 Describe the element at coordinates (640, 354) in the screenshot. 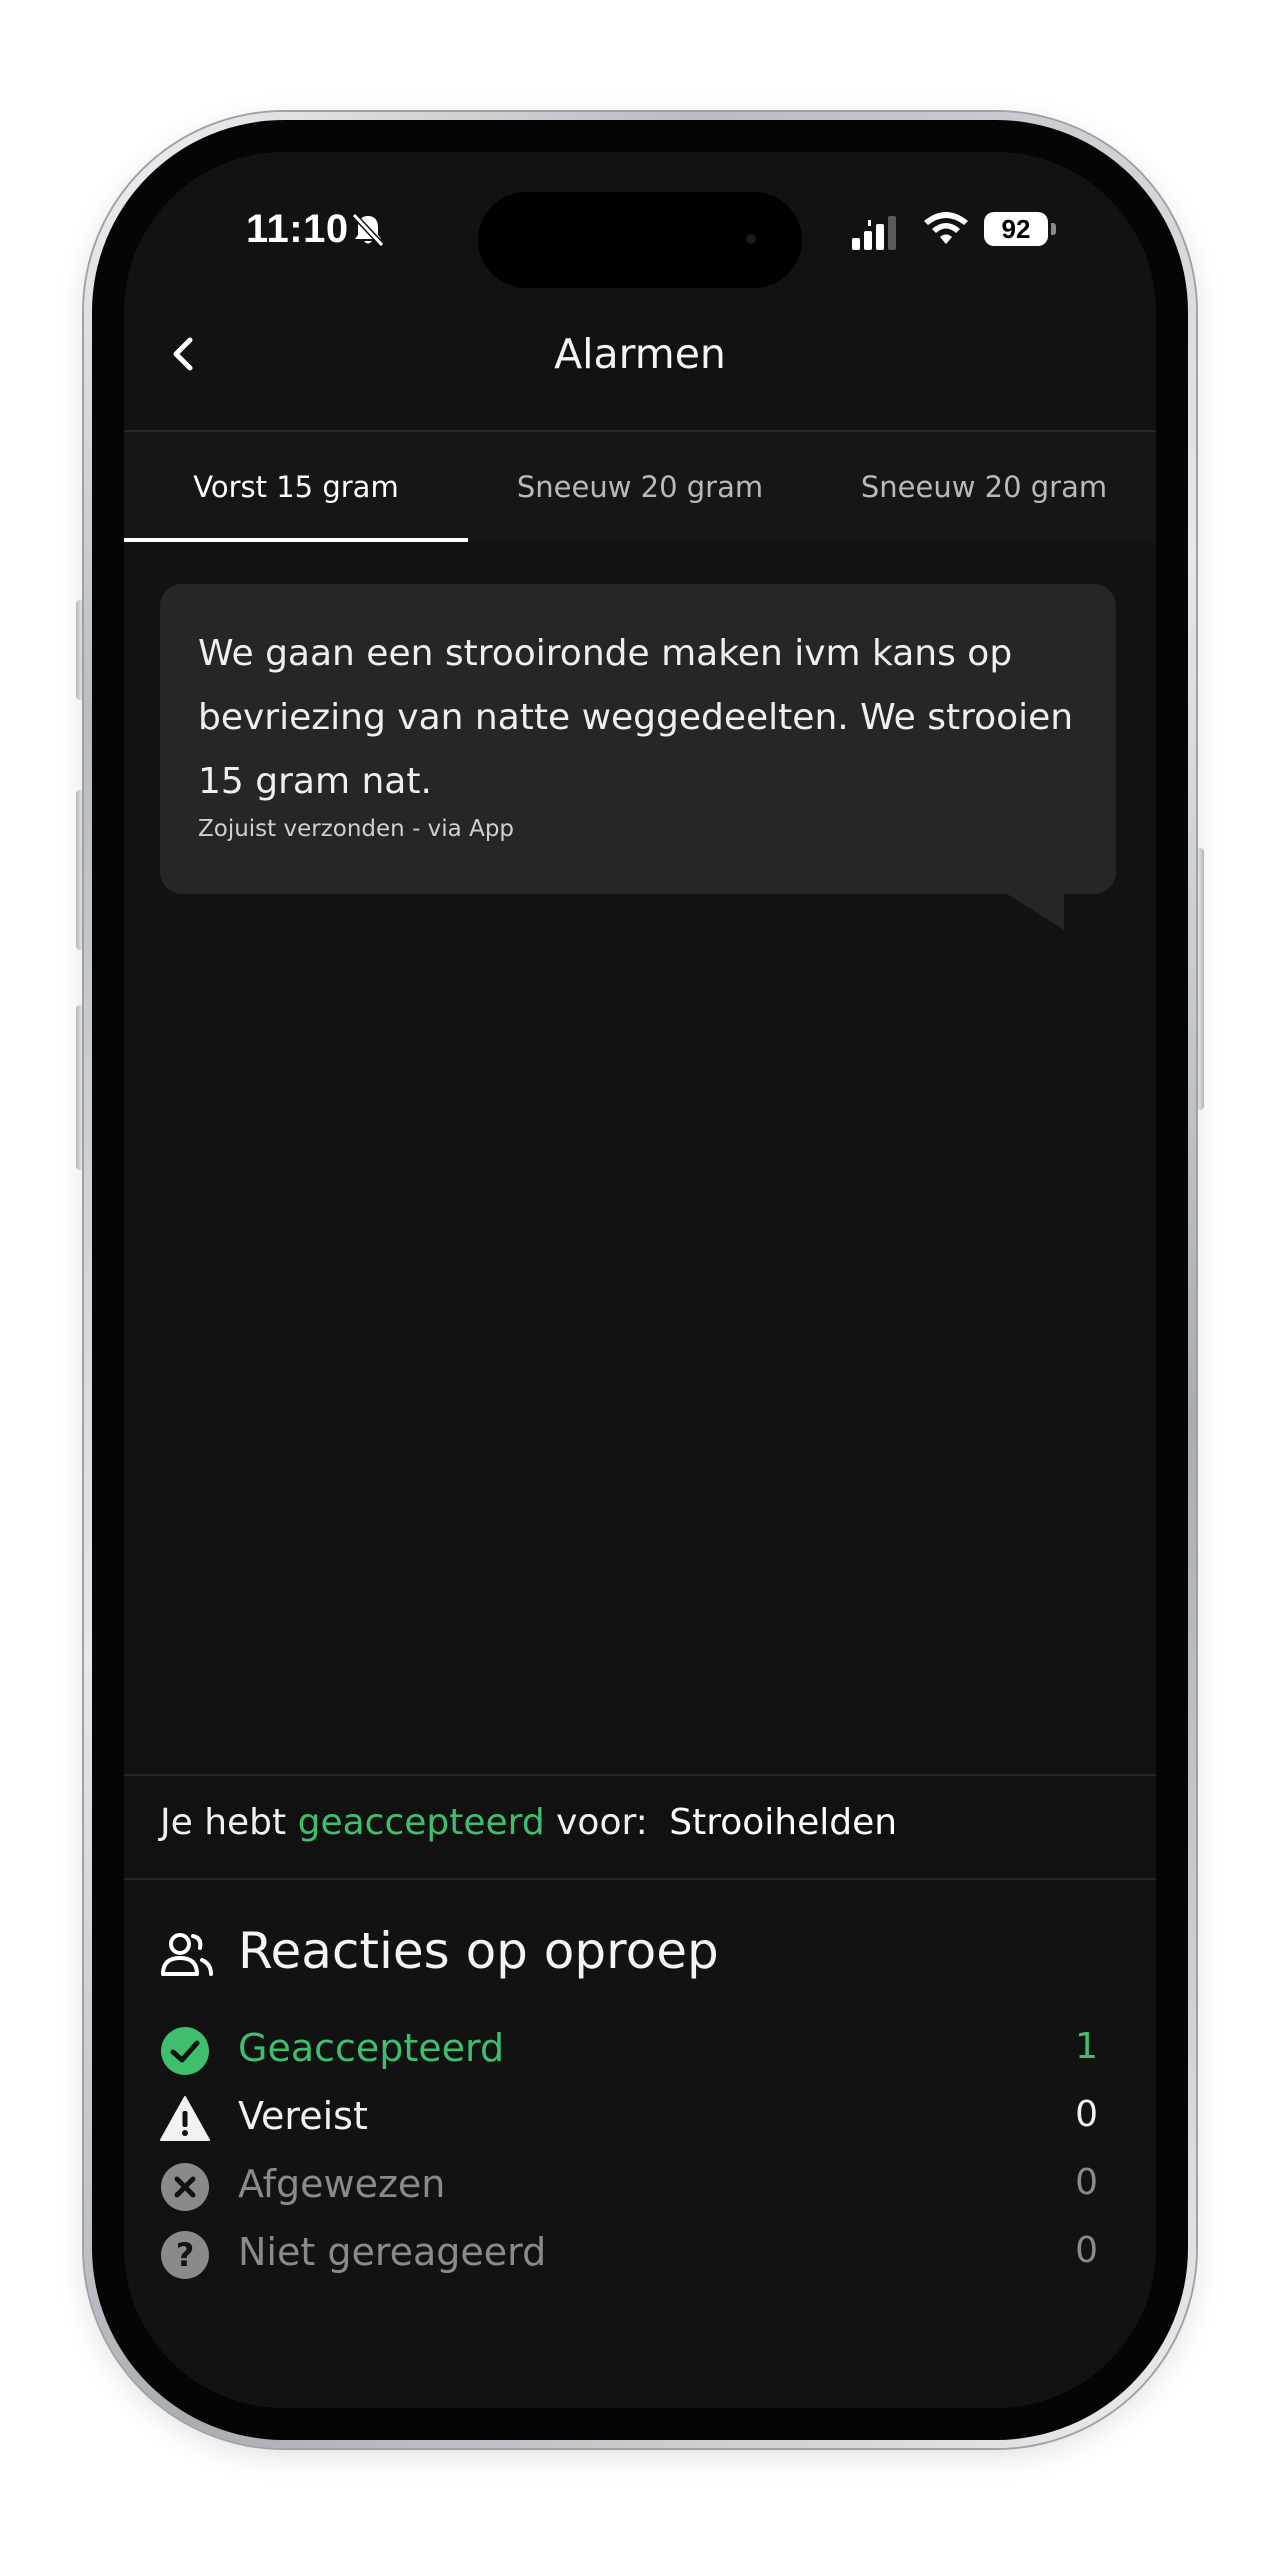

I see `page-title: Alarmen` at that location.